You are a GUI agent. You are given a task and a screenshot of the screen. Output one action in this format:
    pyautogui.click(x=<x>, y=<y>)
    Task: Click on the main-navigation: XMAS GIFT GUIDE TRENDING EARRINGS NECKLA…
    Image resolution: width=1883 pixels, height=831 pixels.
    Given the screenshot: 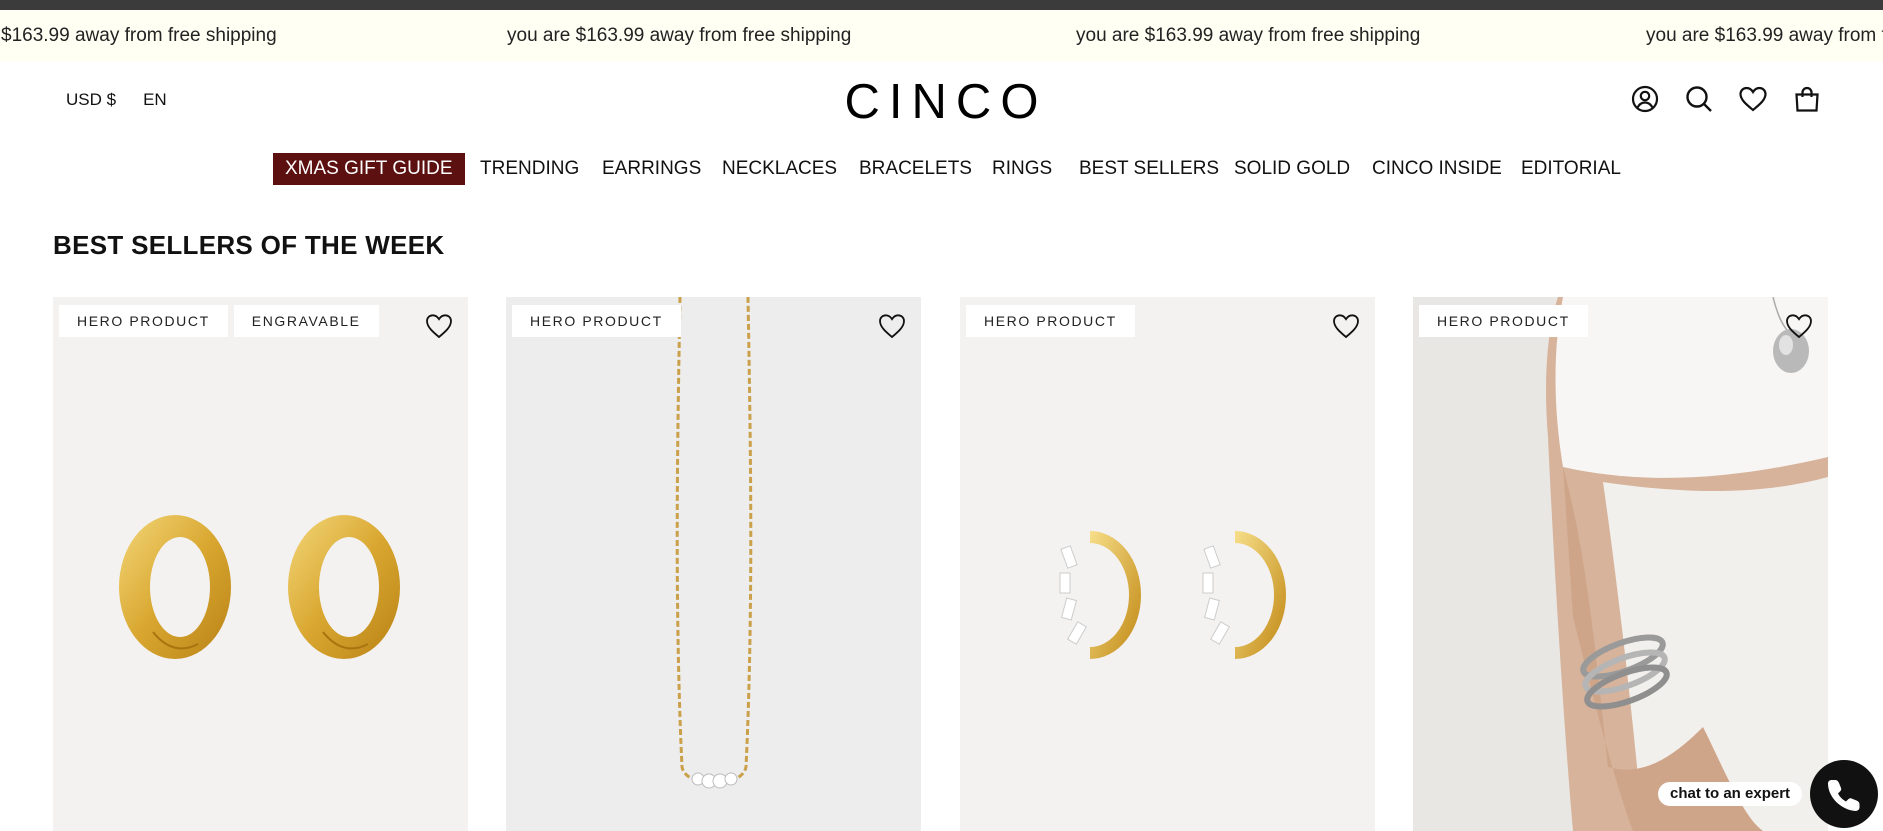 What is the action you would take?
    pyautogui.click(x=941, y=169)
    